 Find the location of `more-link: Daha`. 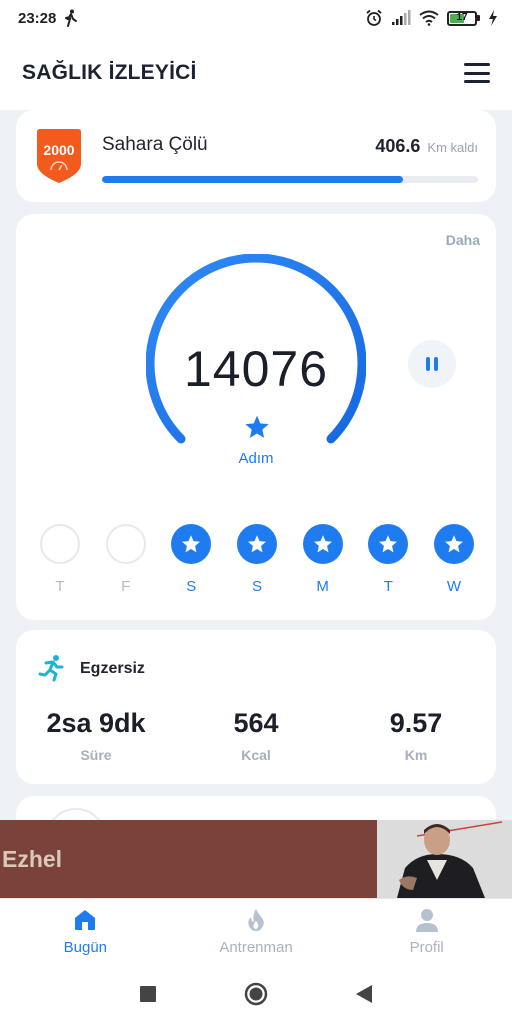

more-link: Daha is located at coordinates (463, 240).